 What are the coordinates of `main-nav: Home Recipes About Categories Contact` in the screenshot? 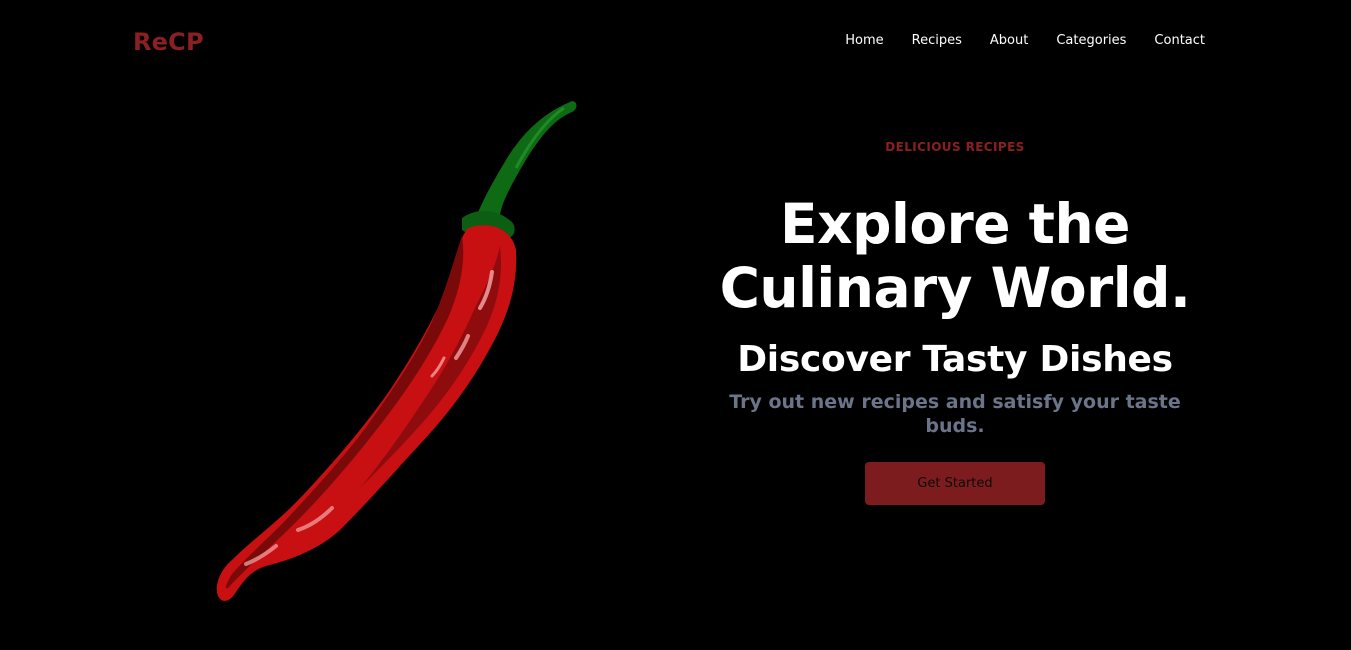 It's located at (1025, 41).